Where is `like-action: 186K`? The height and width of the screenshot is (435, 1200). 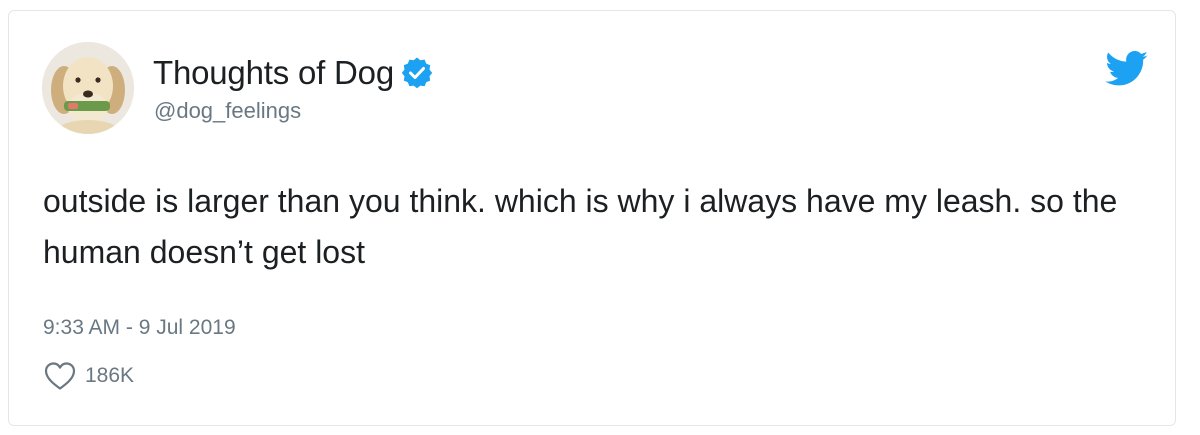 like-action: 186K is located at coordinates (89, 376).